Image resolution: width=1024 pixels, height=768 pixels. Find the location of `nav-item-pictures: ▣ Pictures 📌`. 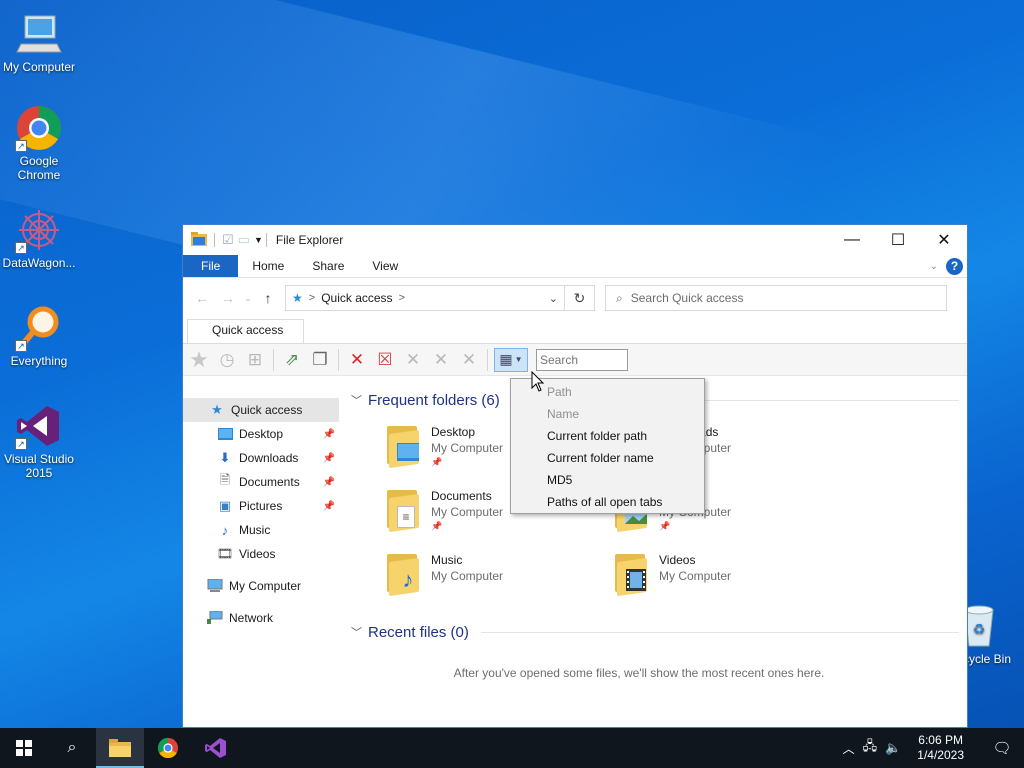

nav-item-pictures: ▣ Pictures 📌 is located at coordinates (262, 506).